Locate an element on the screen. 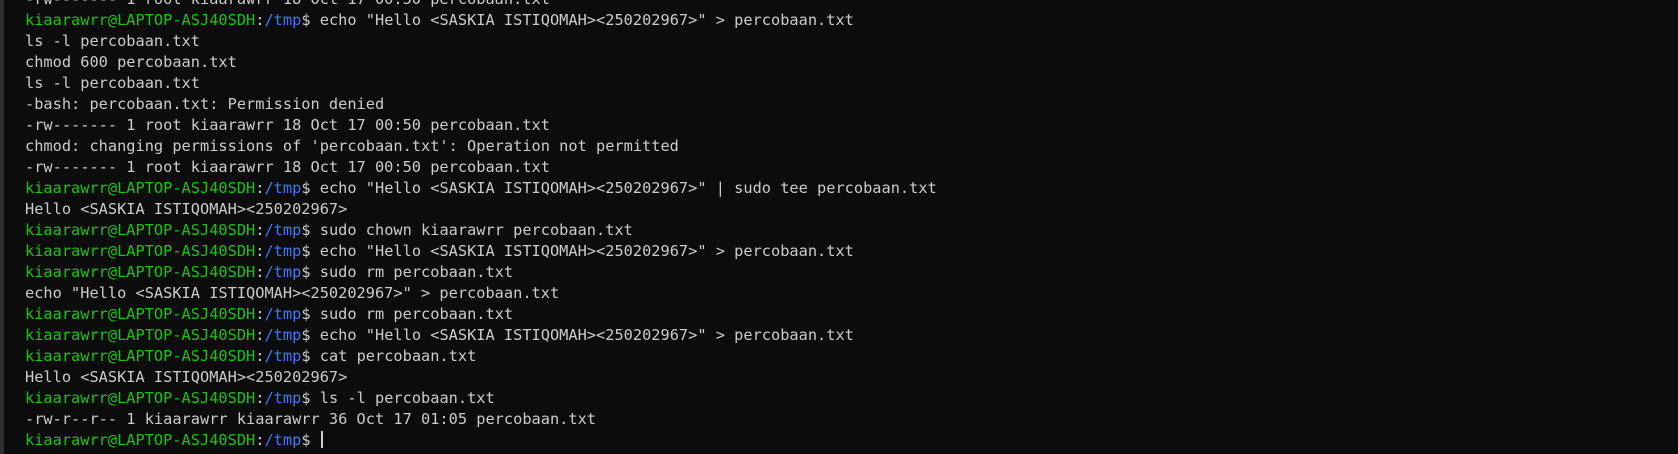 The width and height of the screenshot is (1678, 454). command-text: cat percobaan.txt is located at coordinates (398, 356).